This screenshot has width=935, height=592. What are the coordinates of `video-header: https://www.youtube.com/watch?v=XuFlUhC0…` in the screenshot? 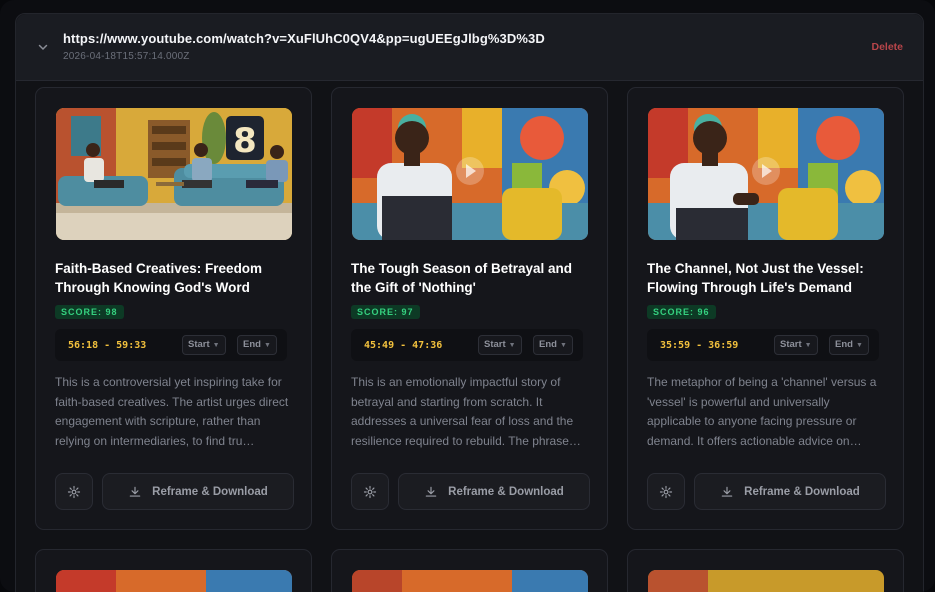 It's located at (469, 47).